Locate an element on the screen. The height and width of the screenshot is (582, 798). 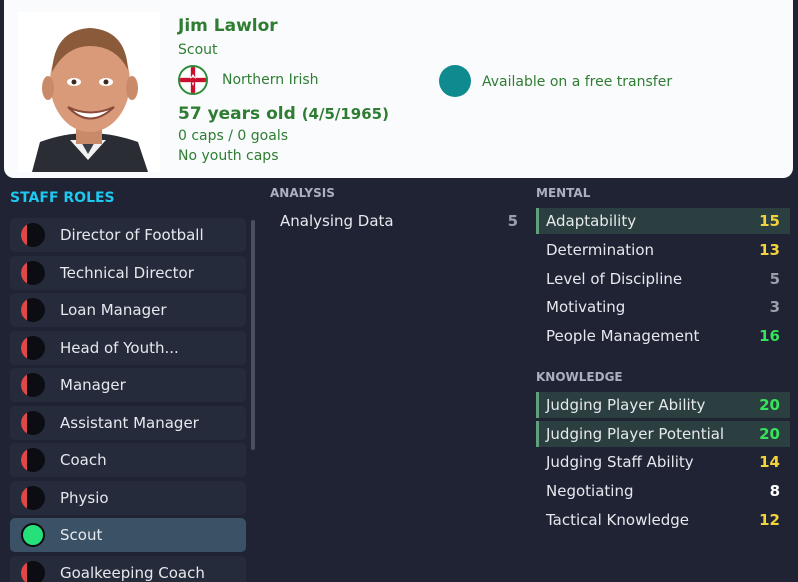
attribute-label: Negotiating is located at coordinates (590, 491).